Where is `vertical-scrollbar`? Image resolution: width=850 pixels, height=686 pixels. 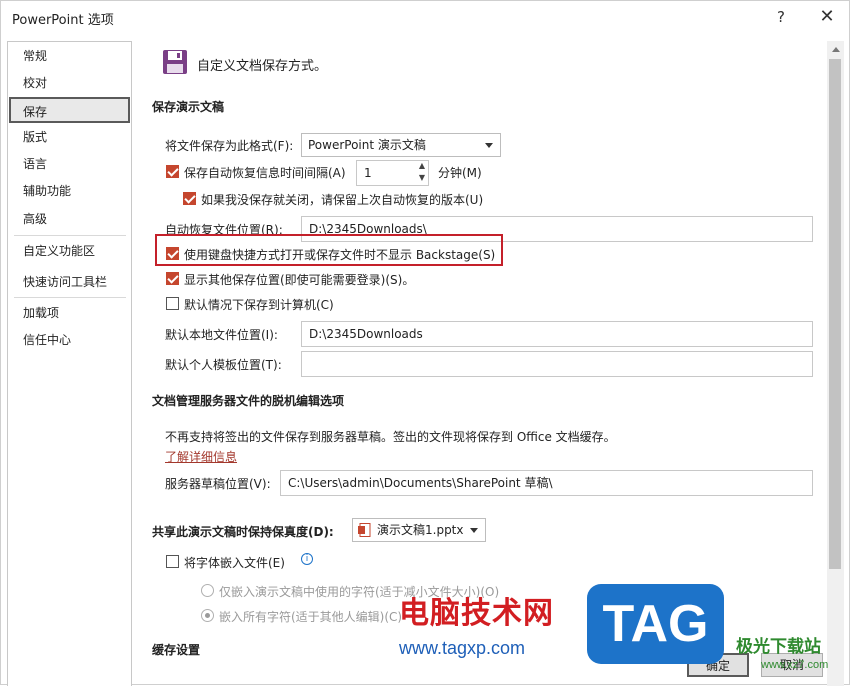
vertical-scrollbar is located at coordinates (835, 363).